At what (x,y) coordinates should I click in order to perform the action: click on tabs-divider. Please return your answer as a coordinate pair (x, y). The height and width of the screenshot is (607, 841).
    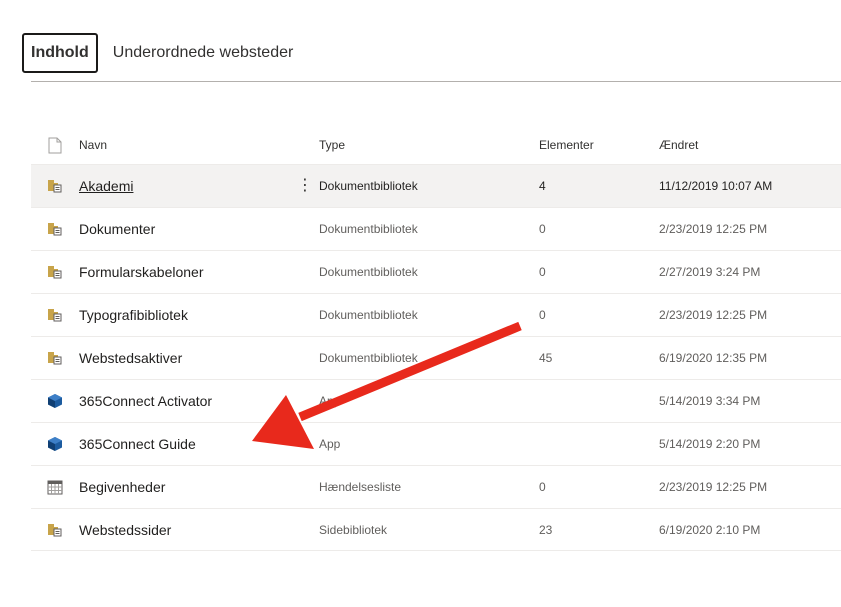
    Looking at the image, I should click on (436, 81).